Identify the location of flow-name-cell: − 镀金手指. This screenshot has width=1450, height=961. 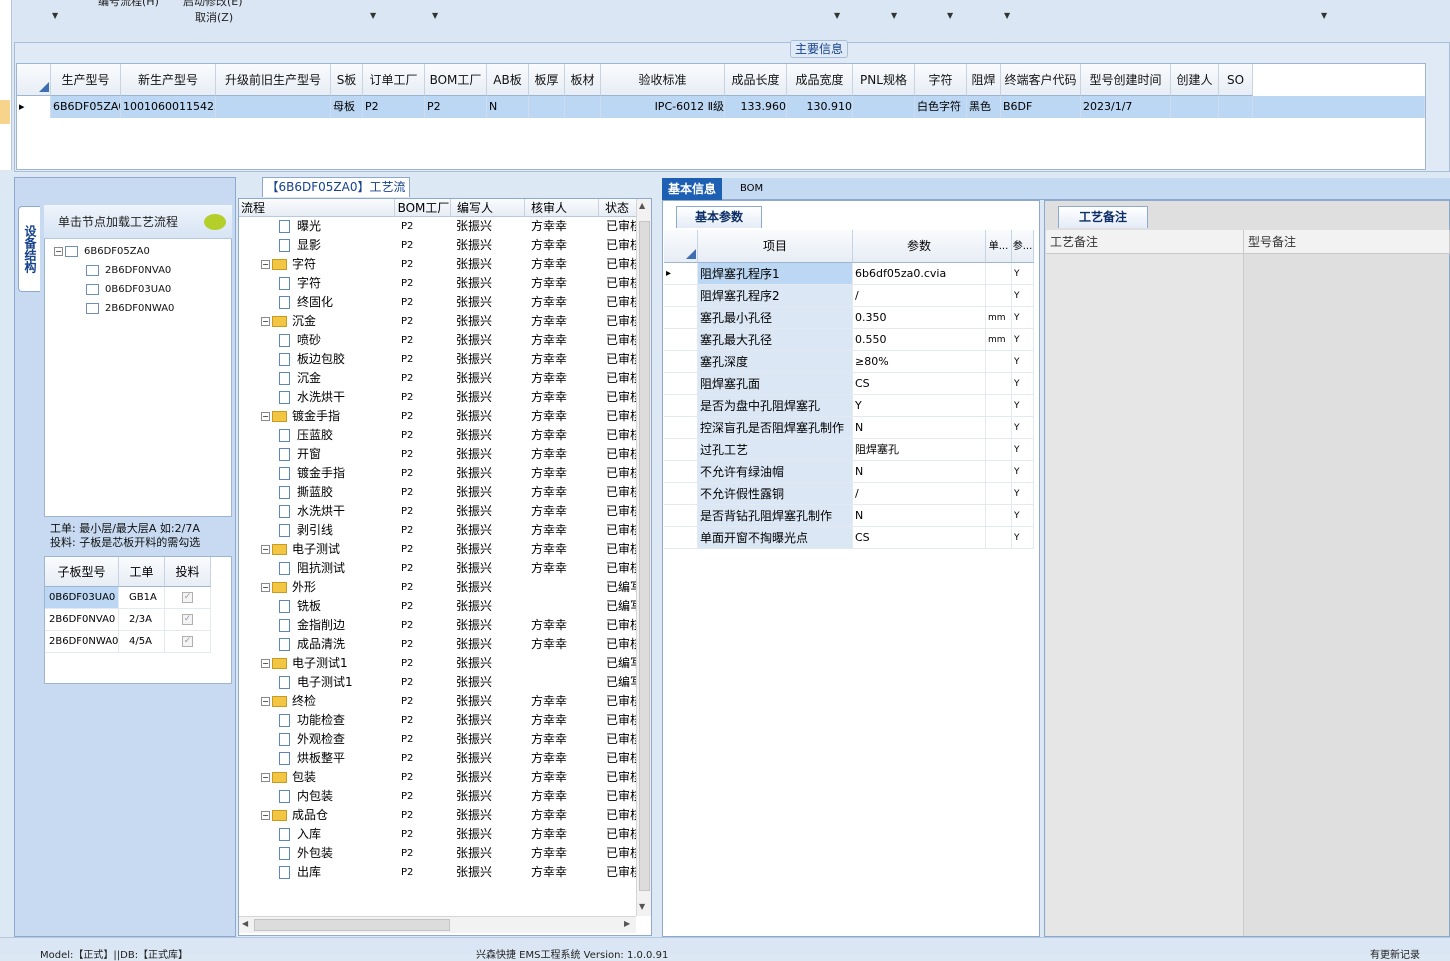
(300, 416).